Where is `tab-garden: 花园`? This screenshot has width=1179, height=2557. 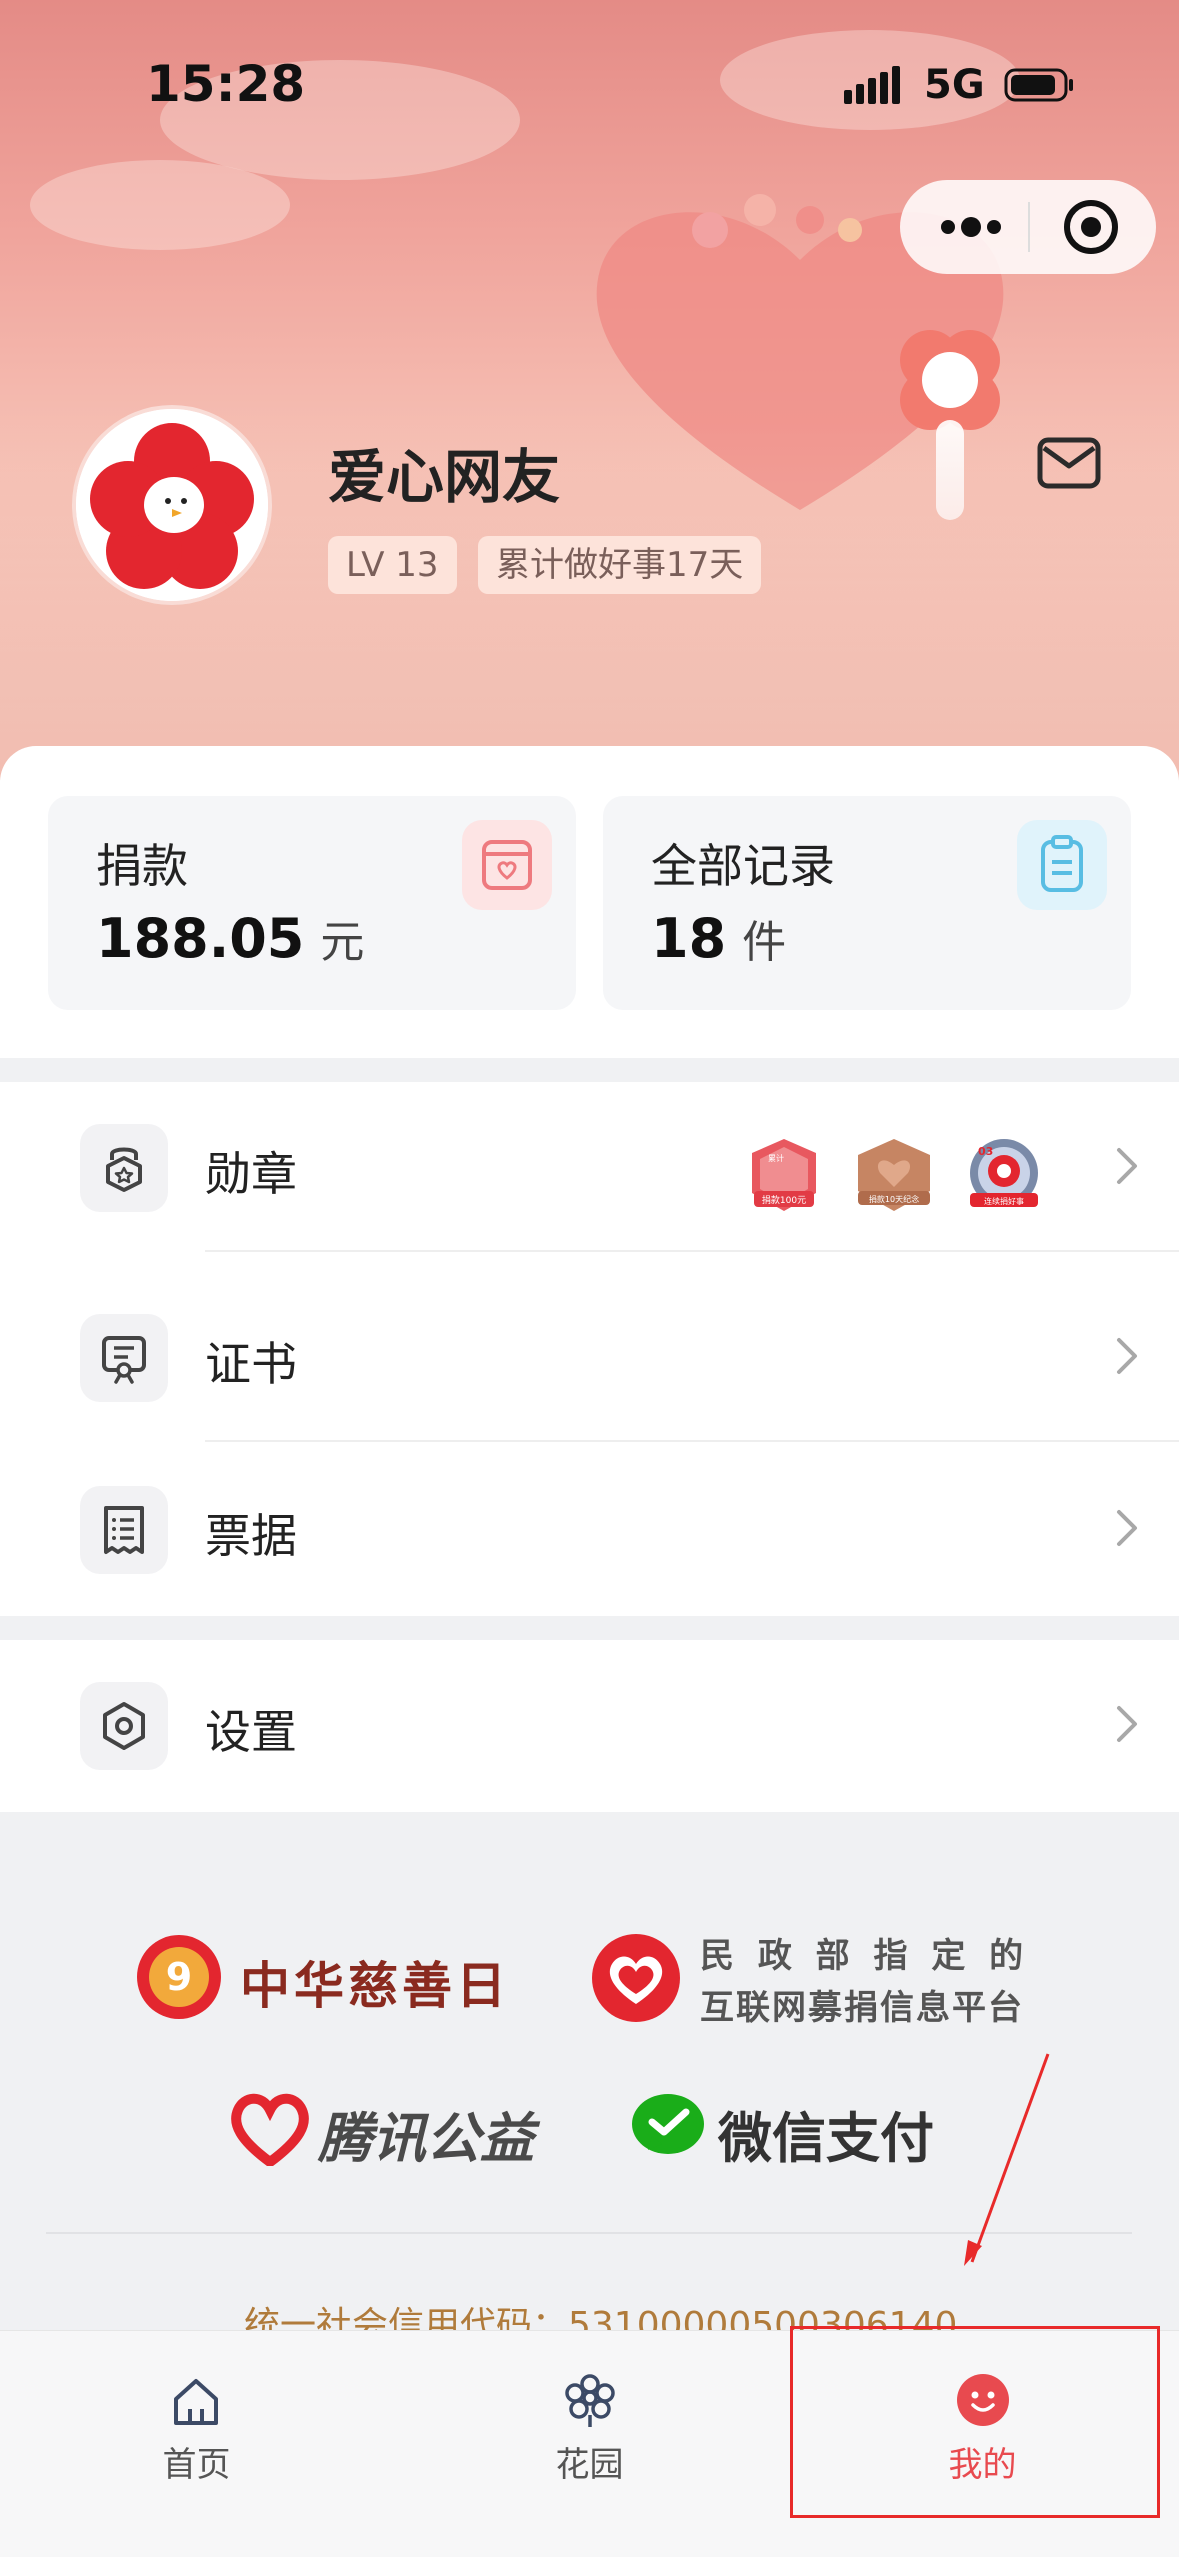
tab-garden: 花园 is located at coordinates (589, 2444).